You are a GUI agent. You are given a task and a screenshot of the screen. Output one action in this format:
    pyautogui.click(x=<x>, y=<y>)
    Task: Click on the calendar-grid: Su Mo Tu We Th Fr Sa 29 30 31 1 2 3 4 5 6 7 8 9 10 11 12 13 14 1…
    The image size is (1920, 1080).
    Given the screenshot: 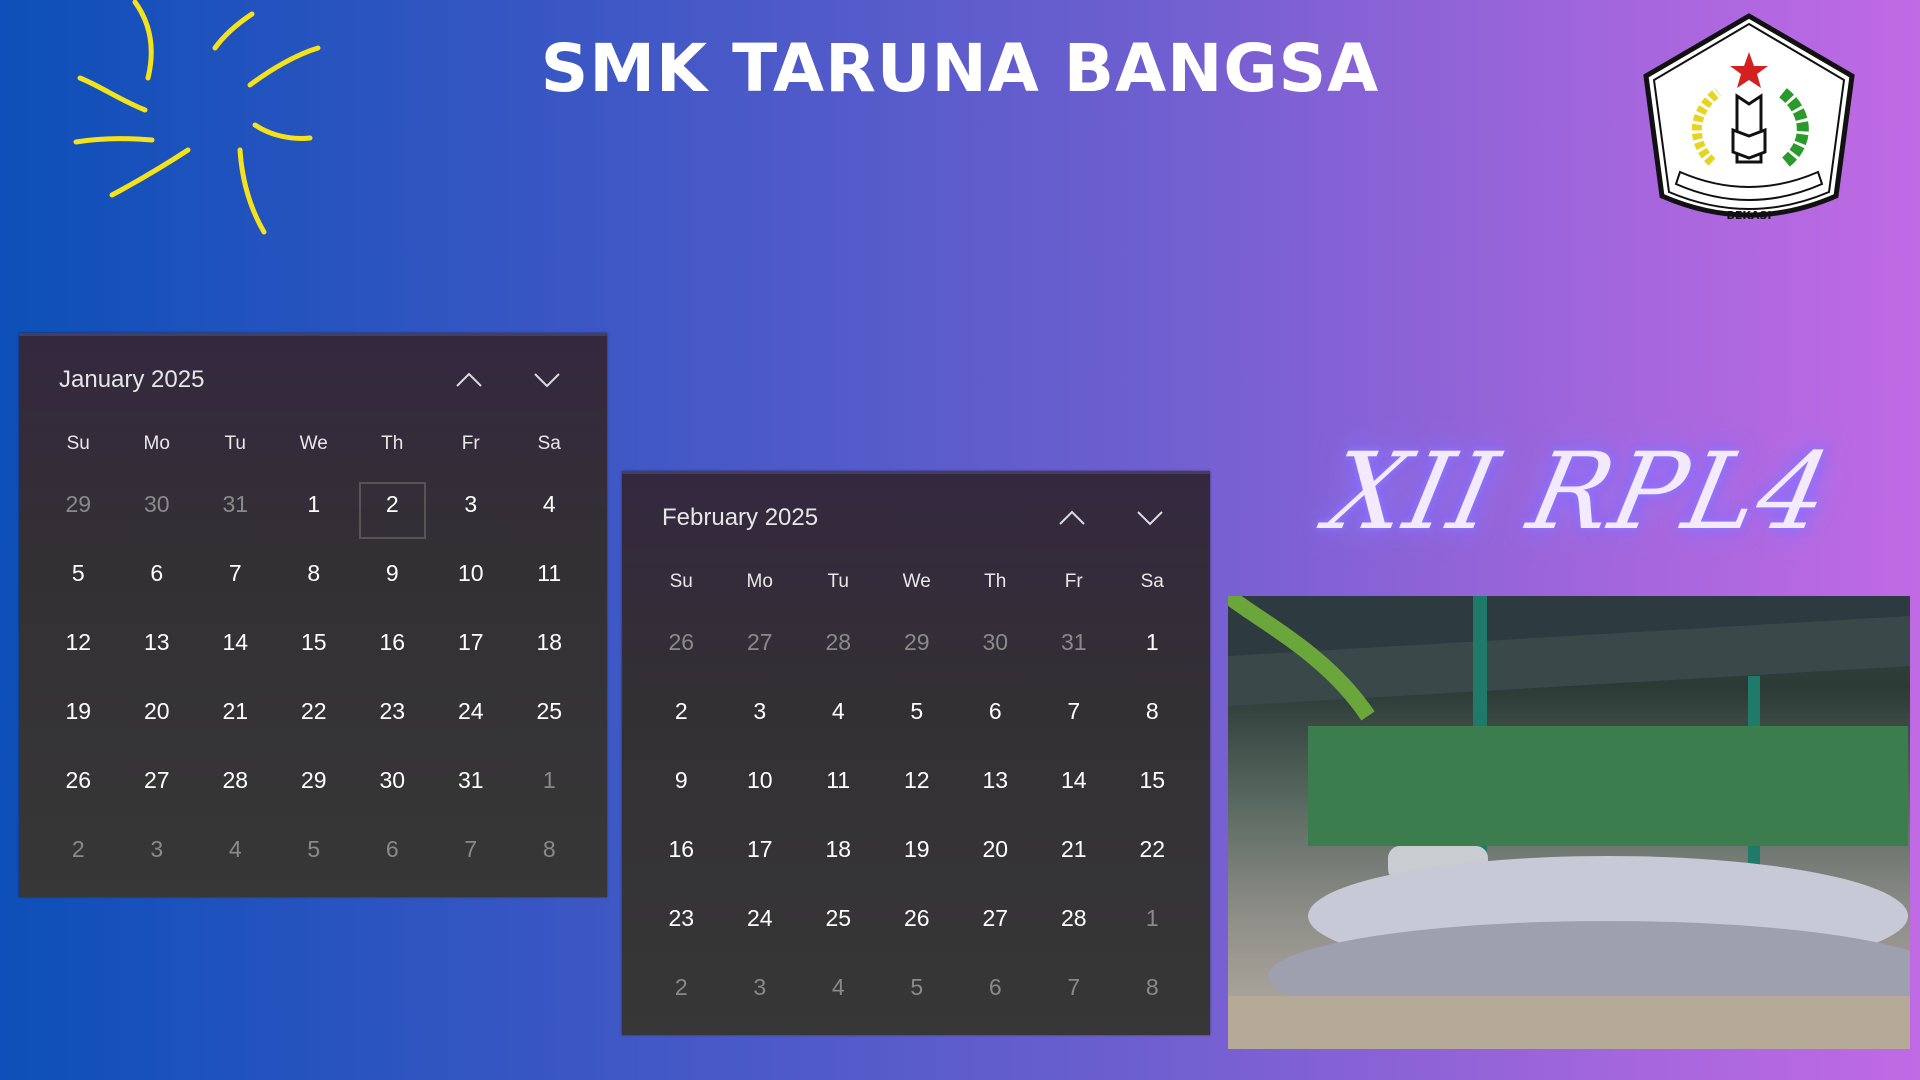 What is the action you would take?
    pyautogui.click(x=314, y=658)
    